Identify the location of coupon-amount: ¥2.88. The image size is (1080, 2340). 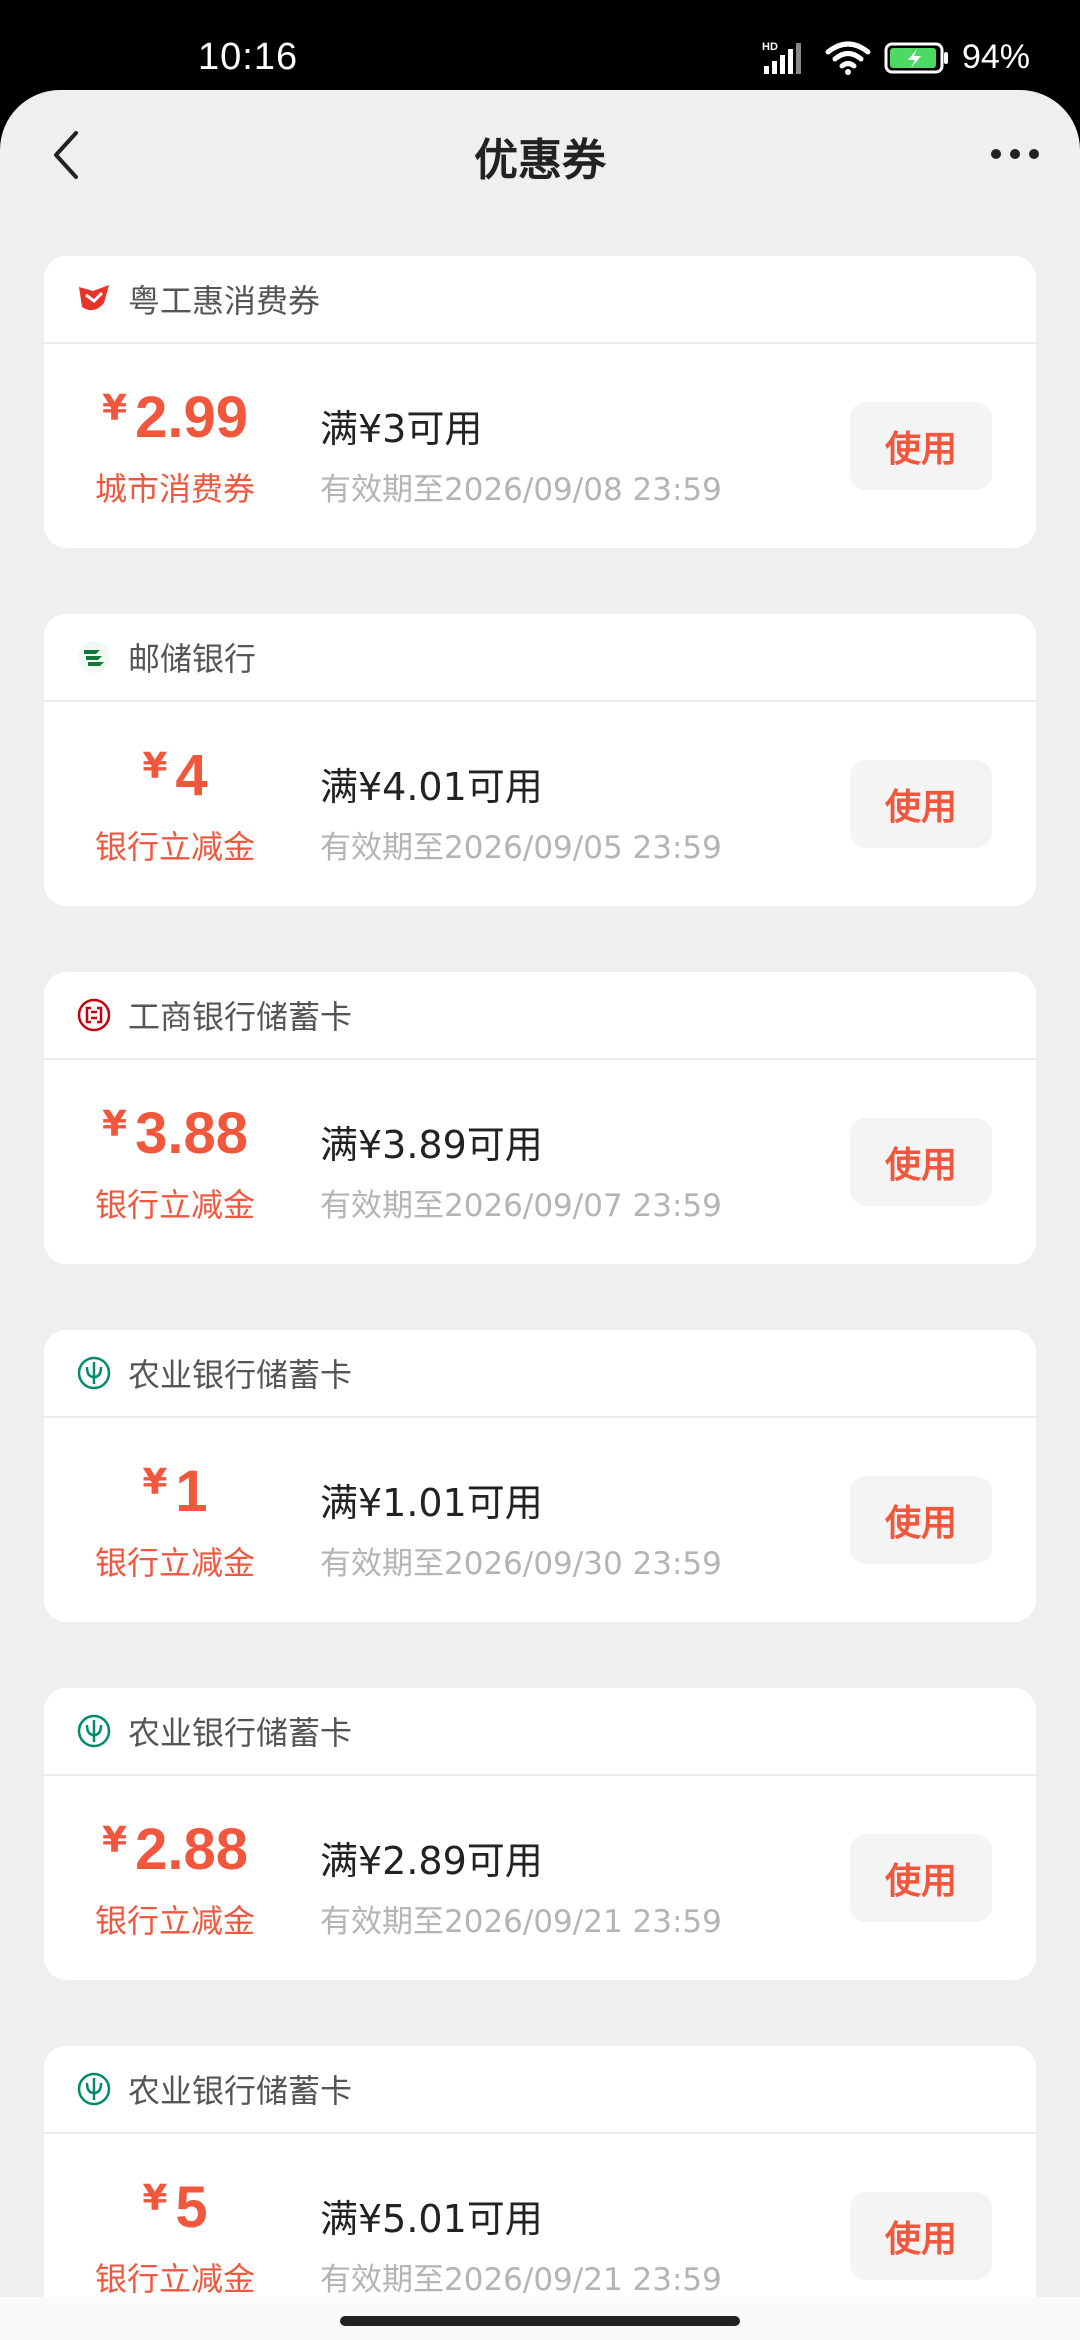
(175, 1849).